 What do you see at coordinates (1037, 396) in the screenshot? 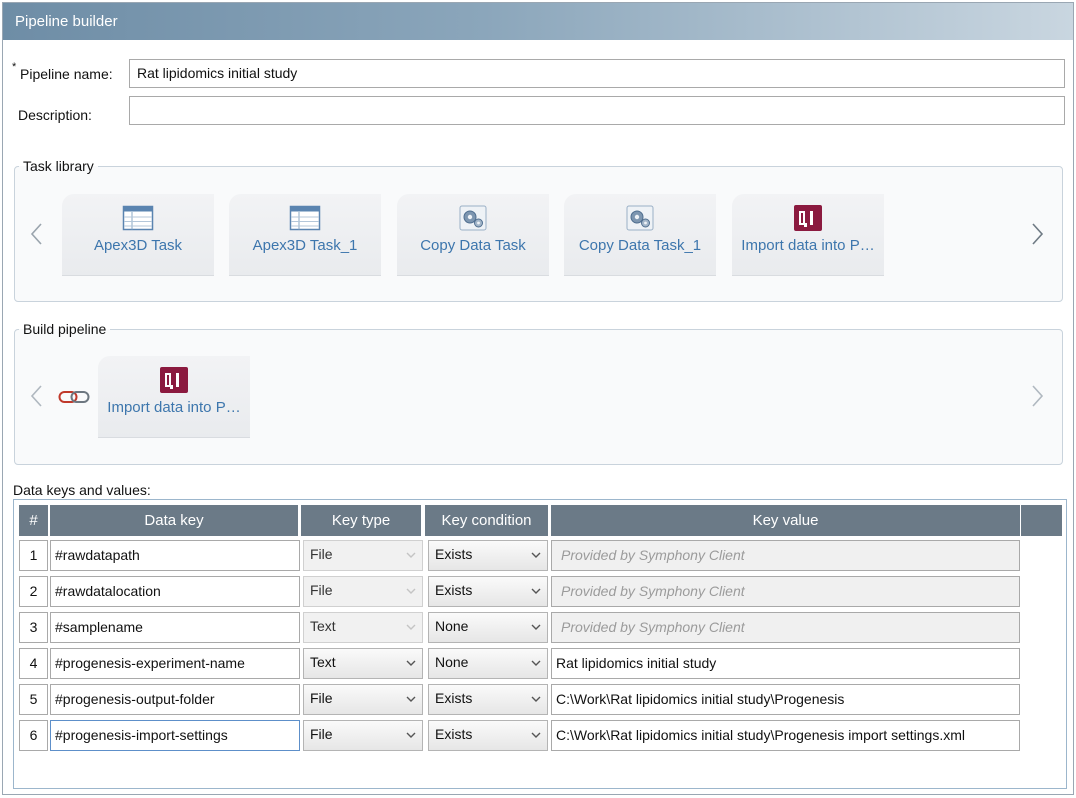
I see `build-pipeline-next-arrow-icon` at bounding box center [1037, 396].